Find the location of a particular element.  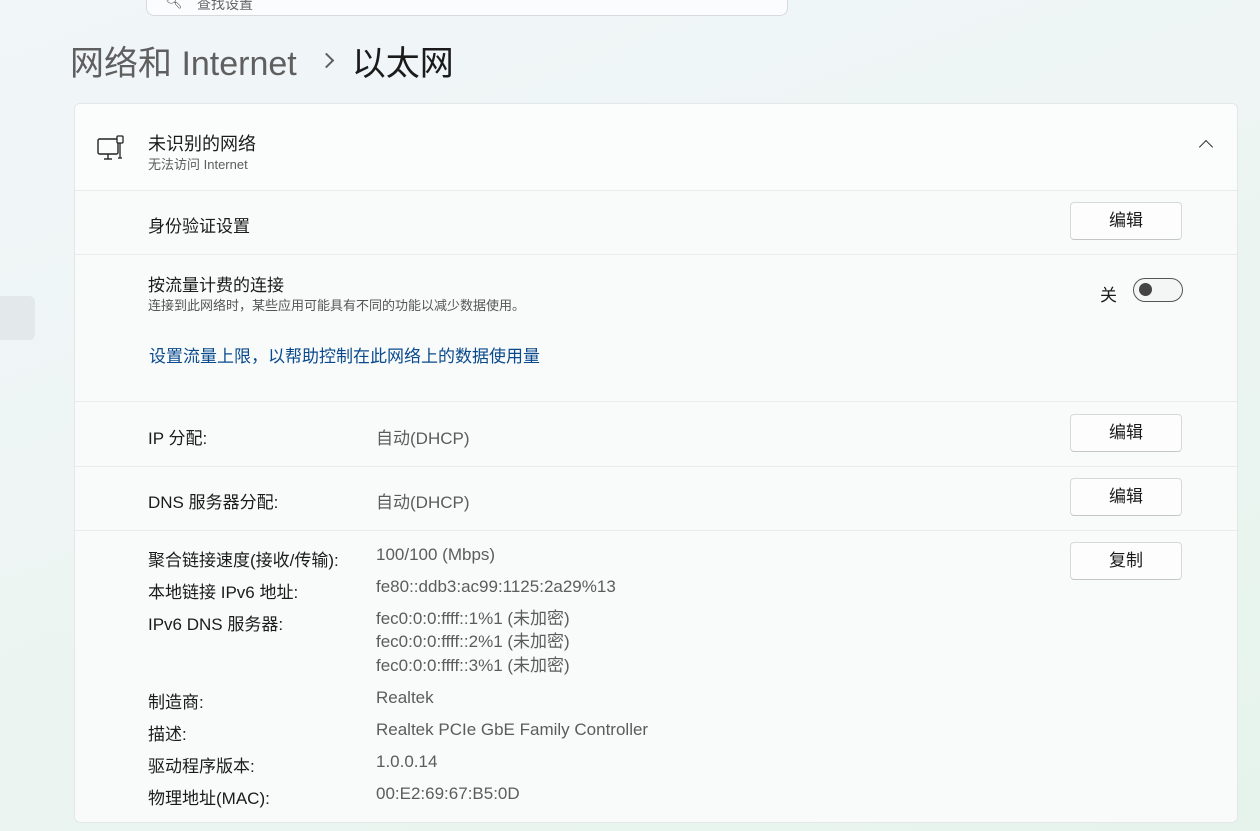

metered-label: 按流量计费的连接 is located at coordinates (216, 285).